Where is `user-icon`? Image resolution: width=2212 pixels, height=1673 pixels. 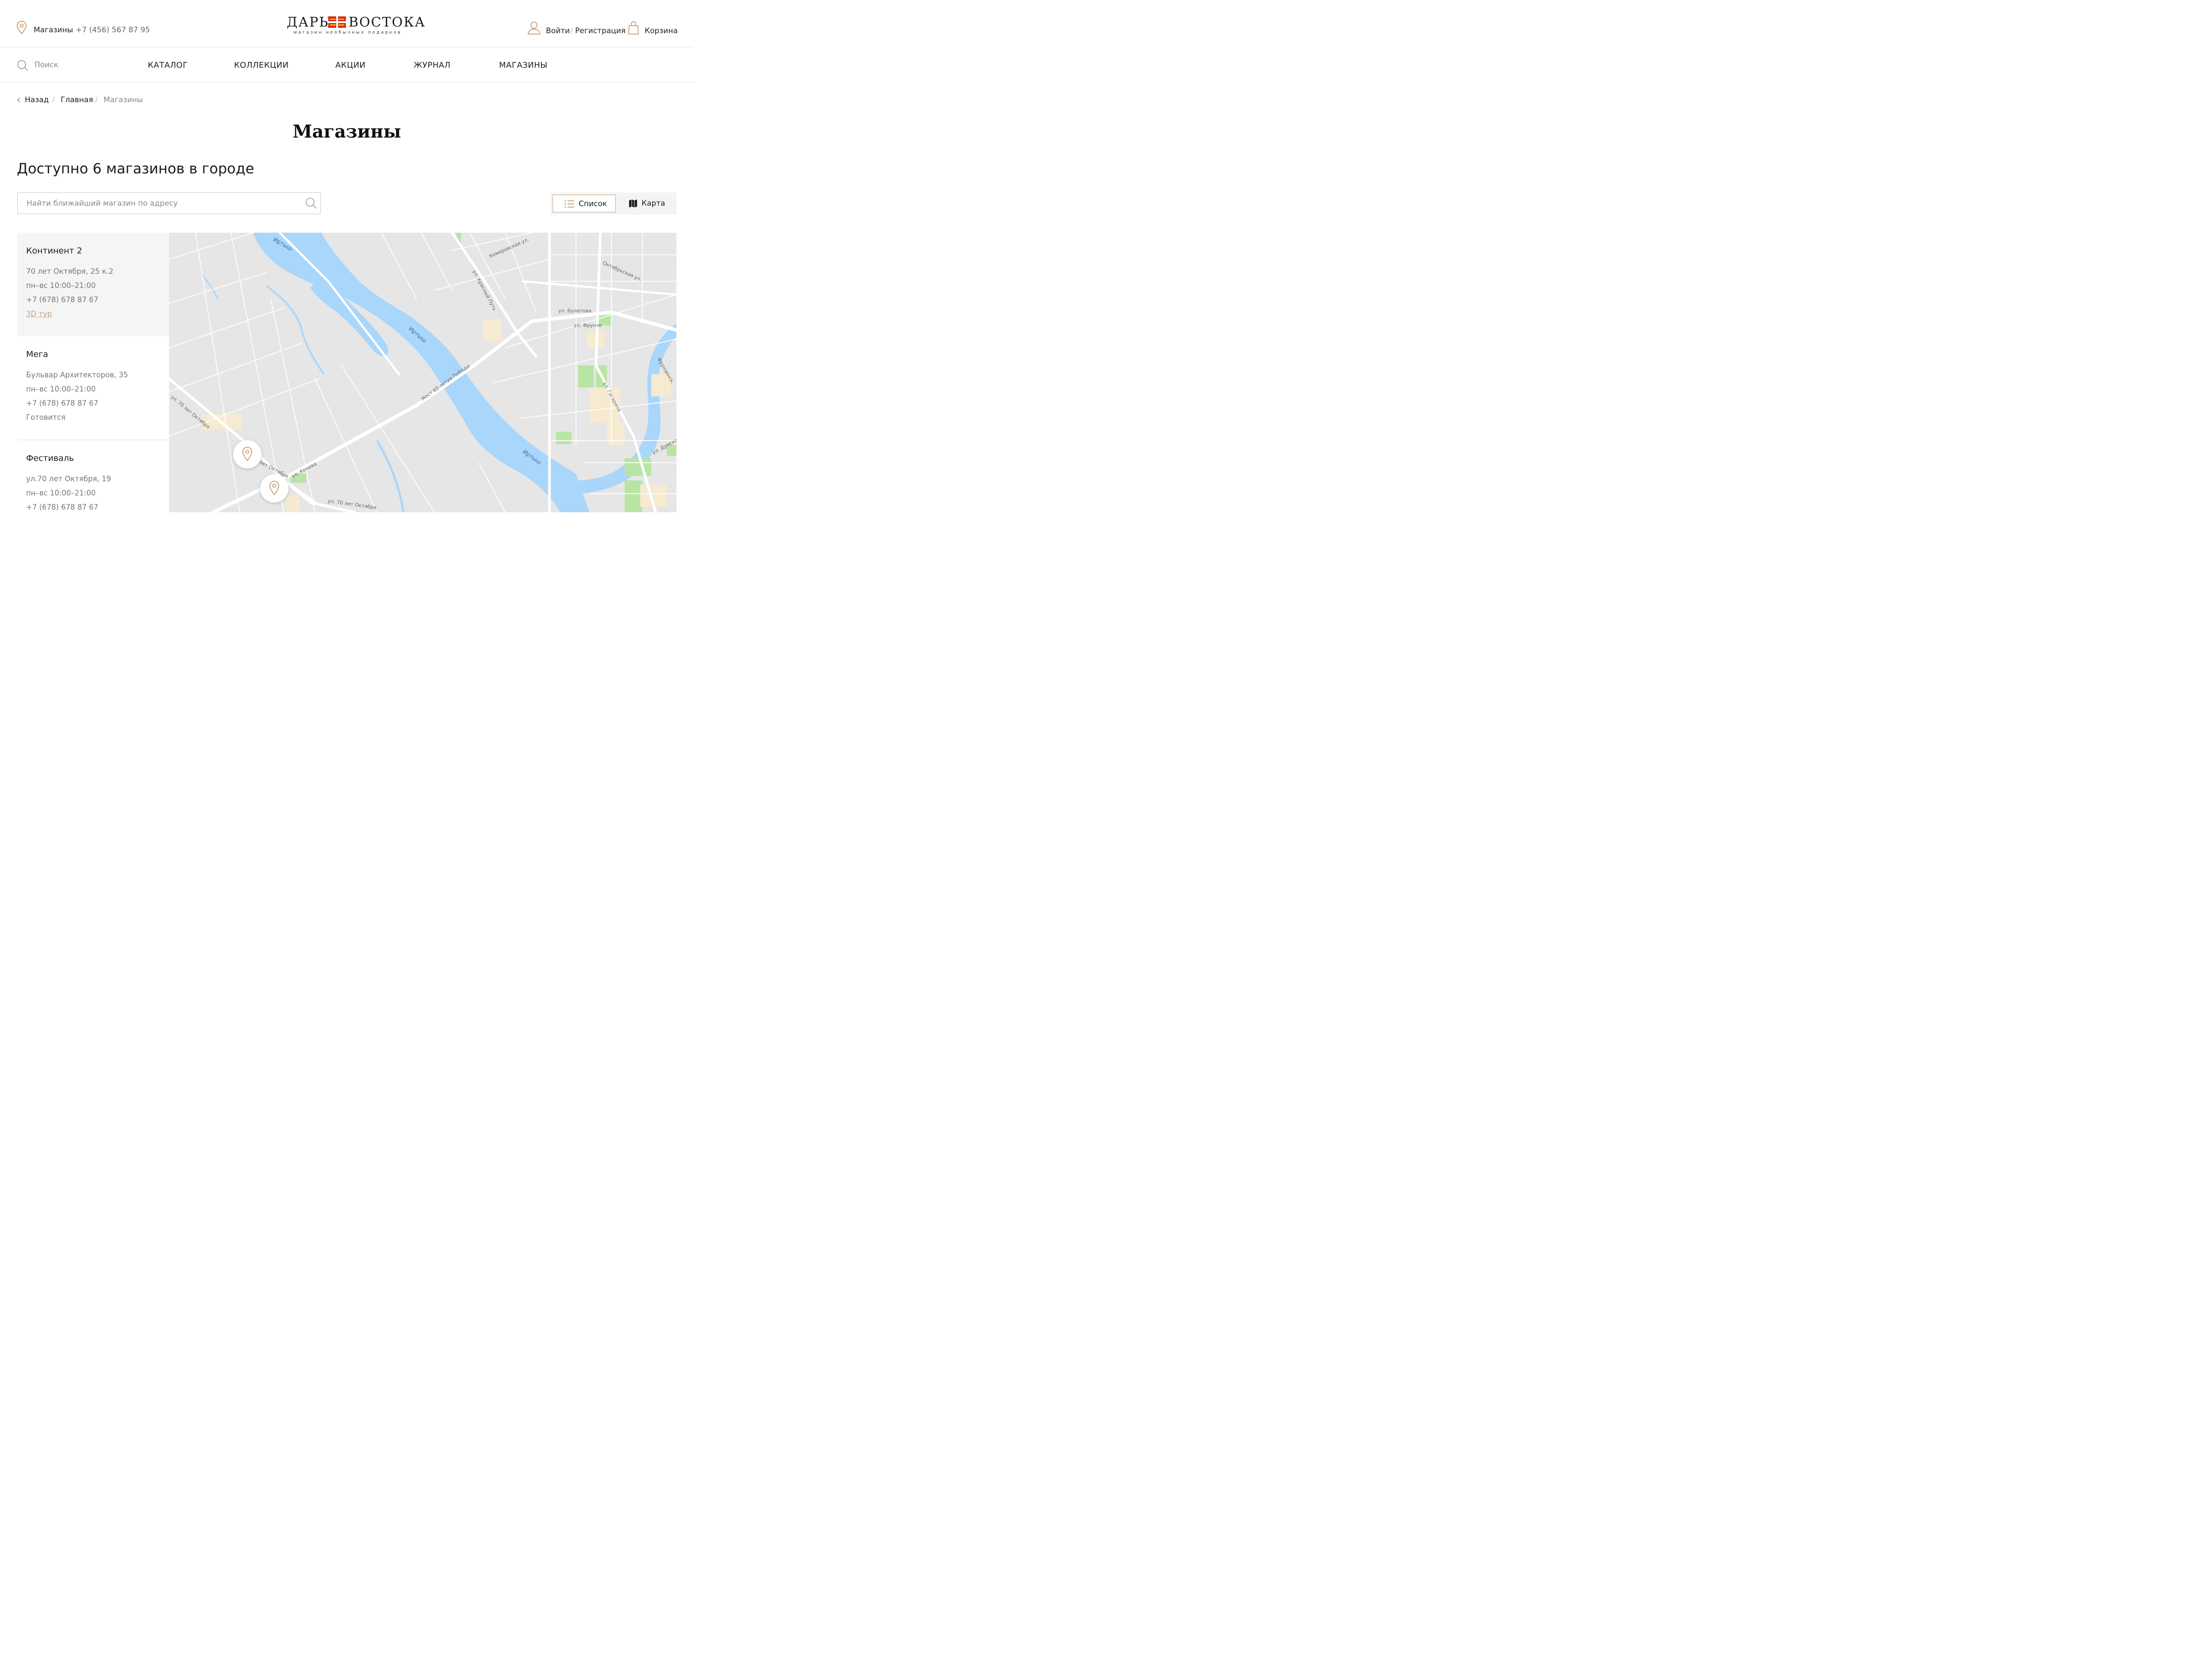 user-icon is located at coordinates (534, 28).